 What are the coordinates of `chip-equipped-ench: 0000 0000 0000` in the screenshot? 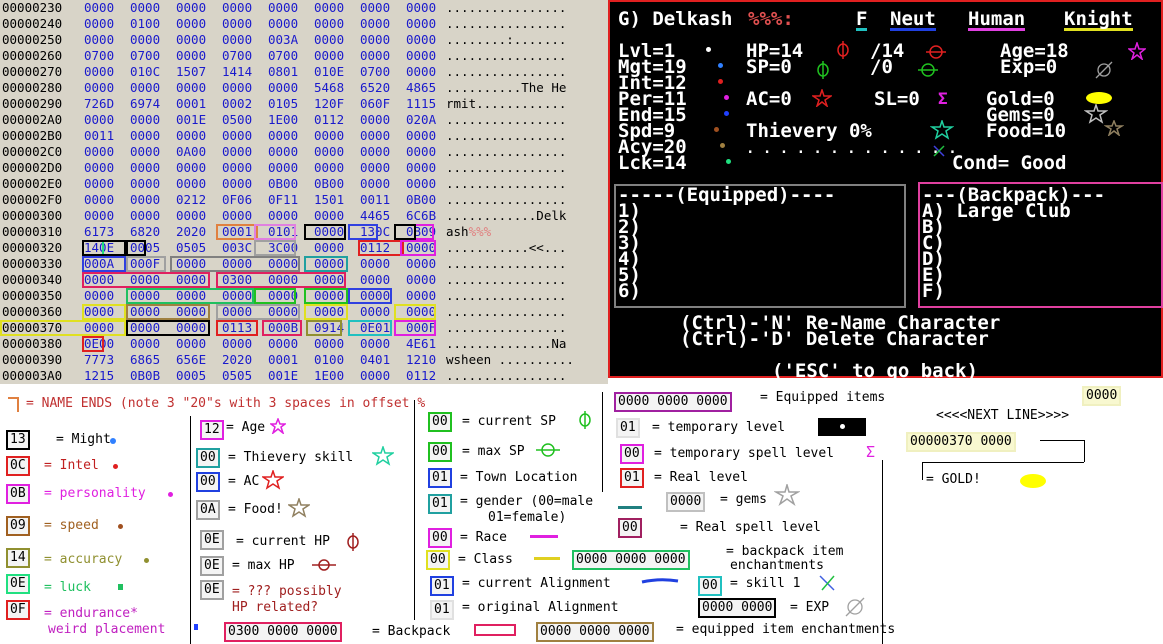 It's located at (595, 632).